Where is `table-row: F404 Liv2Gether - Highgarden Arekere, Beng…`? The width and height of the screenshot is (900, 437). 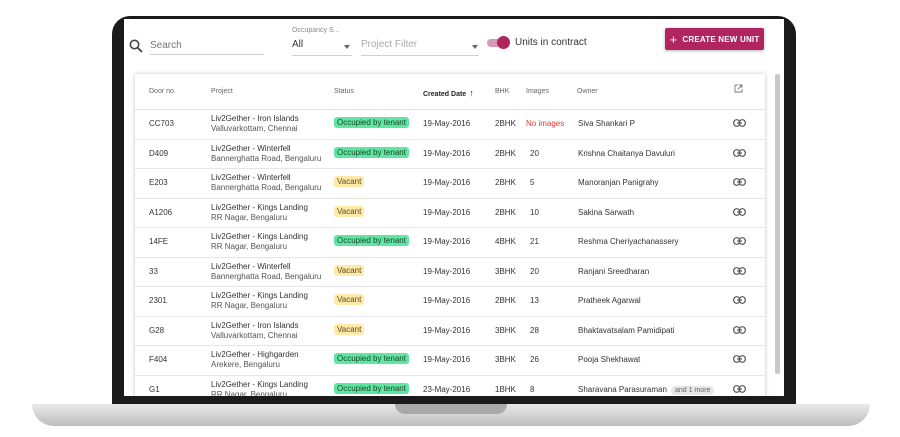 table-row: F404 Liv2Gether - Highgarden Arekere, Beng… is located at coordinates (450, 360).